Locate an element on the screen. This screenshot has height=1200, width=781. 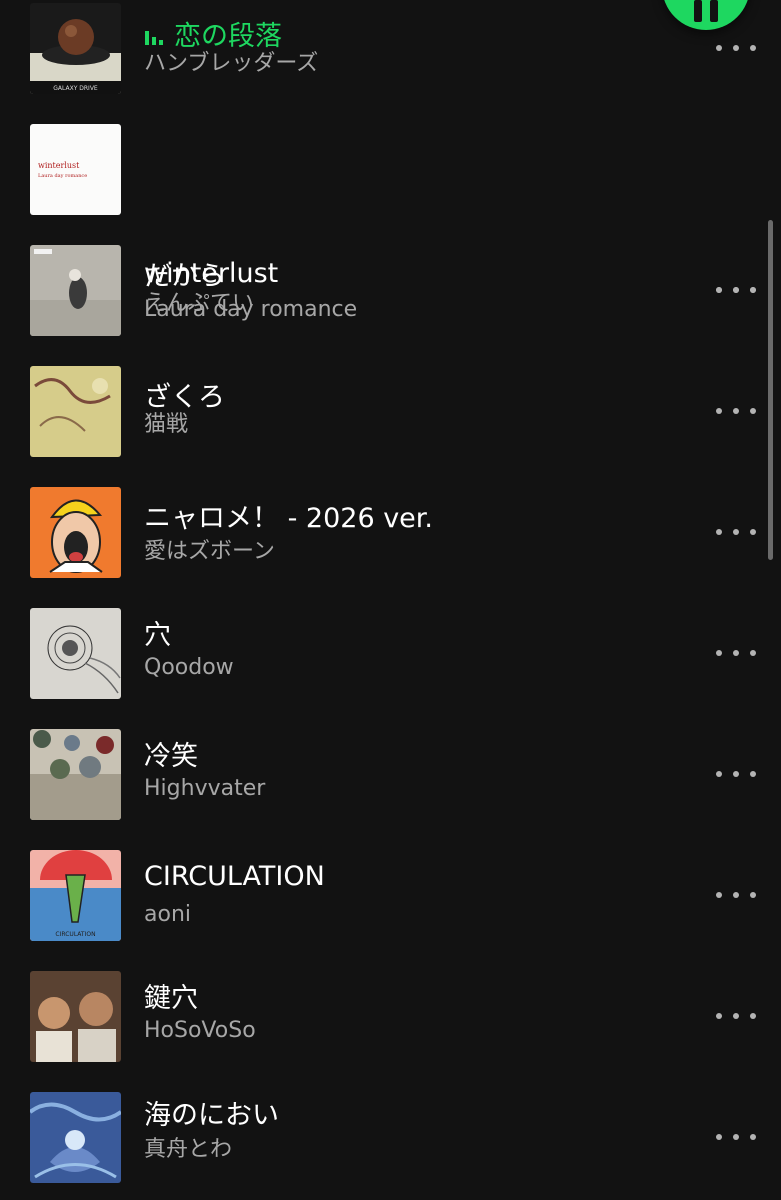
track-title-text: 恋の段落 is located at coordinates (228, 36).